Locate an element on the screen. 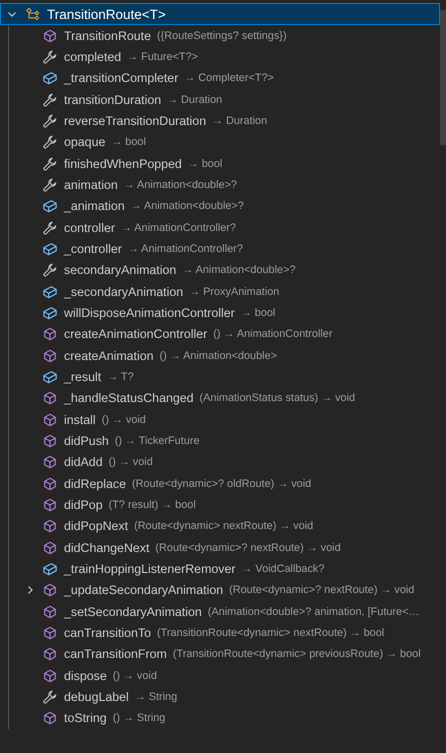 The height and width of the screenshot is (753, 446). outline-item: reverseTransitionDuration → Duration is located at coordinates (138, 121).